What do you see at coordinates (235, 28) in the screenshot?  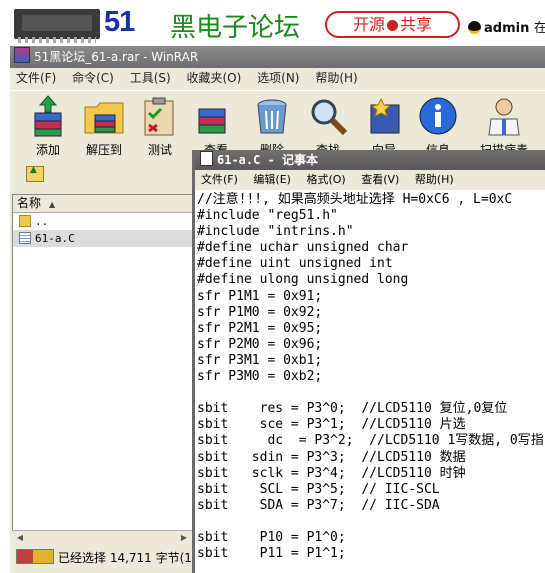 I see `logo-name: 黑电子论坛` at bounding box center [235, 28].